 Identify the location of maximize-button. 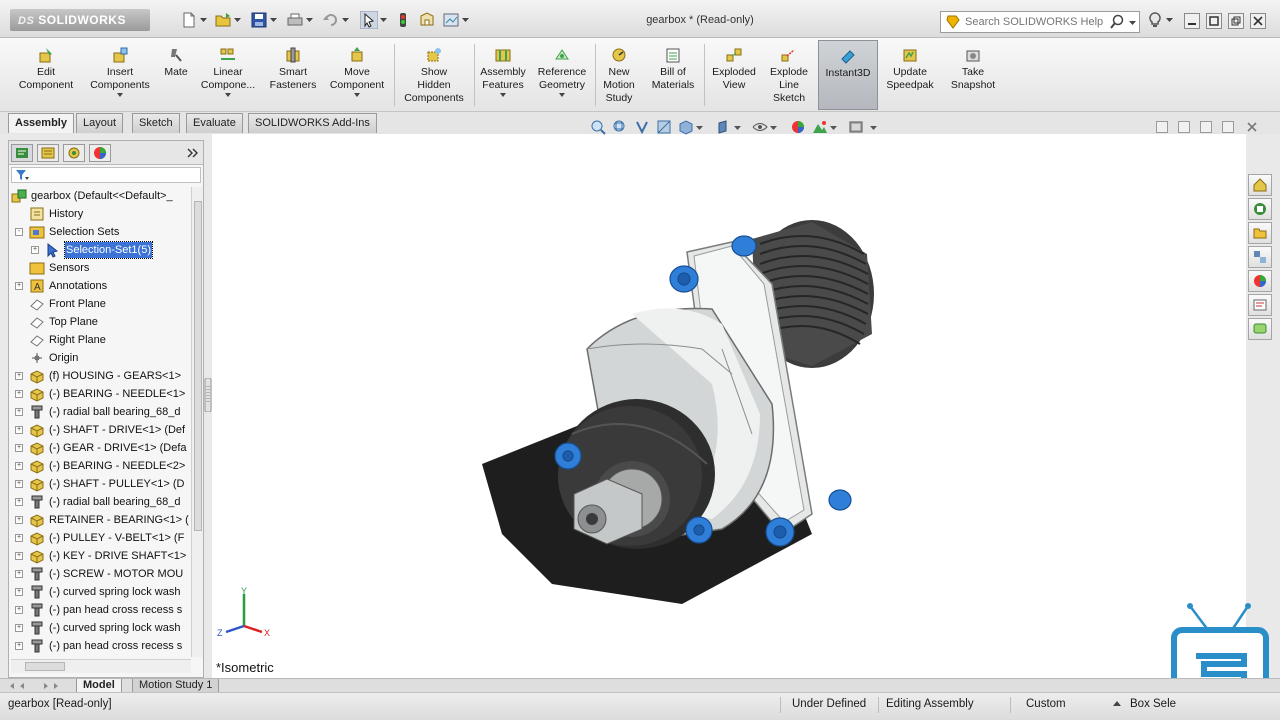
(1214, 21).